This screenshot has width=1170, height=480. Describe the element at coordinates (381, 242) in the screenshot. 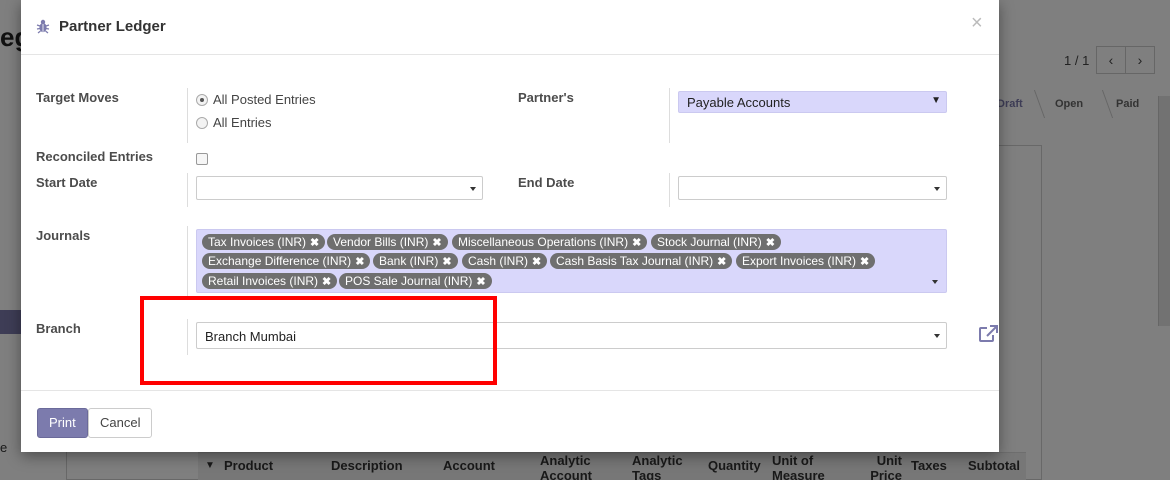

I see `journal-tag-label: Vendor Bills (INR)` at that location.